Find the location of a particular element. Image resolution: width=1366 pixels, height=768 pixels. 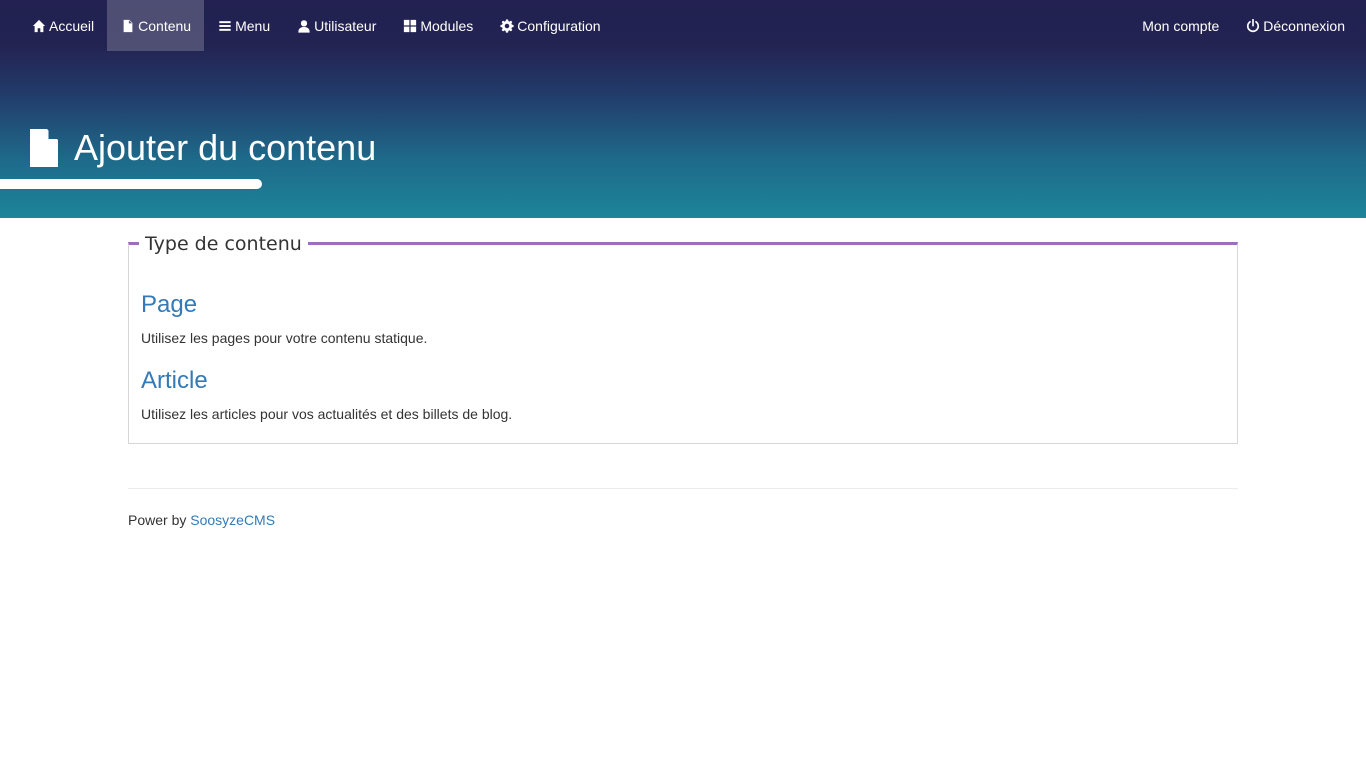

nav-label: Contenu is located at coordinates (165, 25).